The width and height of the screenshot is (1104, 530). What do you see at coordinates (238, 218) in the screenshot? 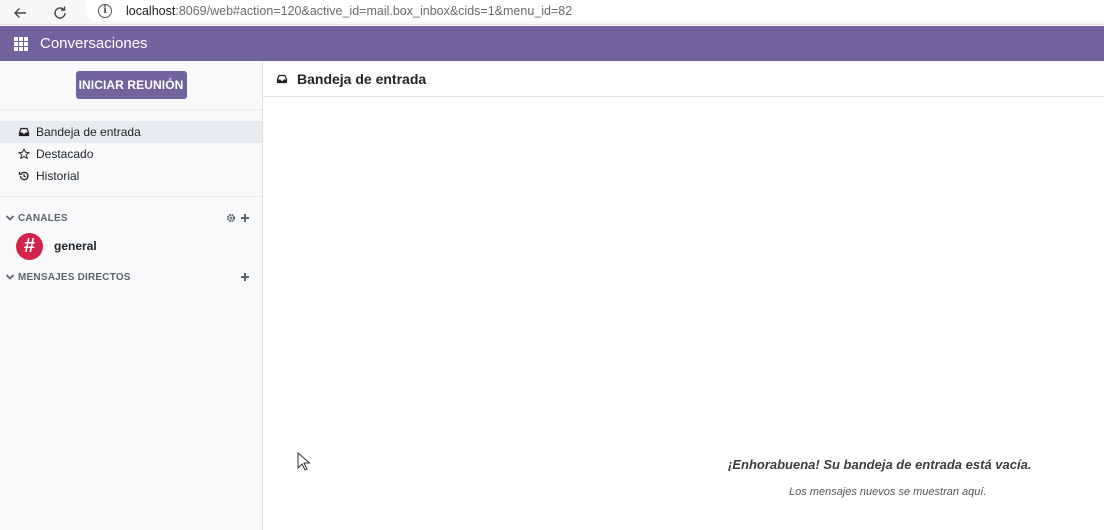
I see `channels-actions` at bounding box center [238, 218].